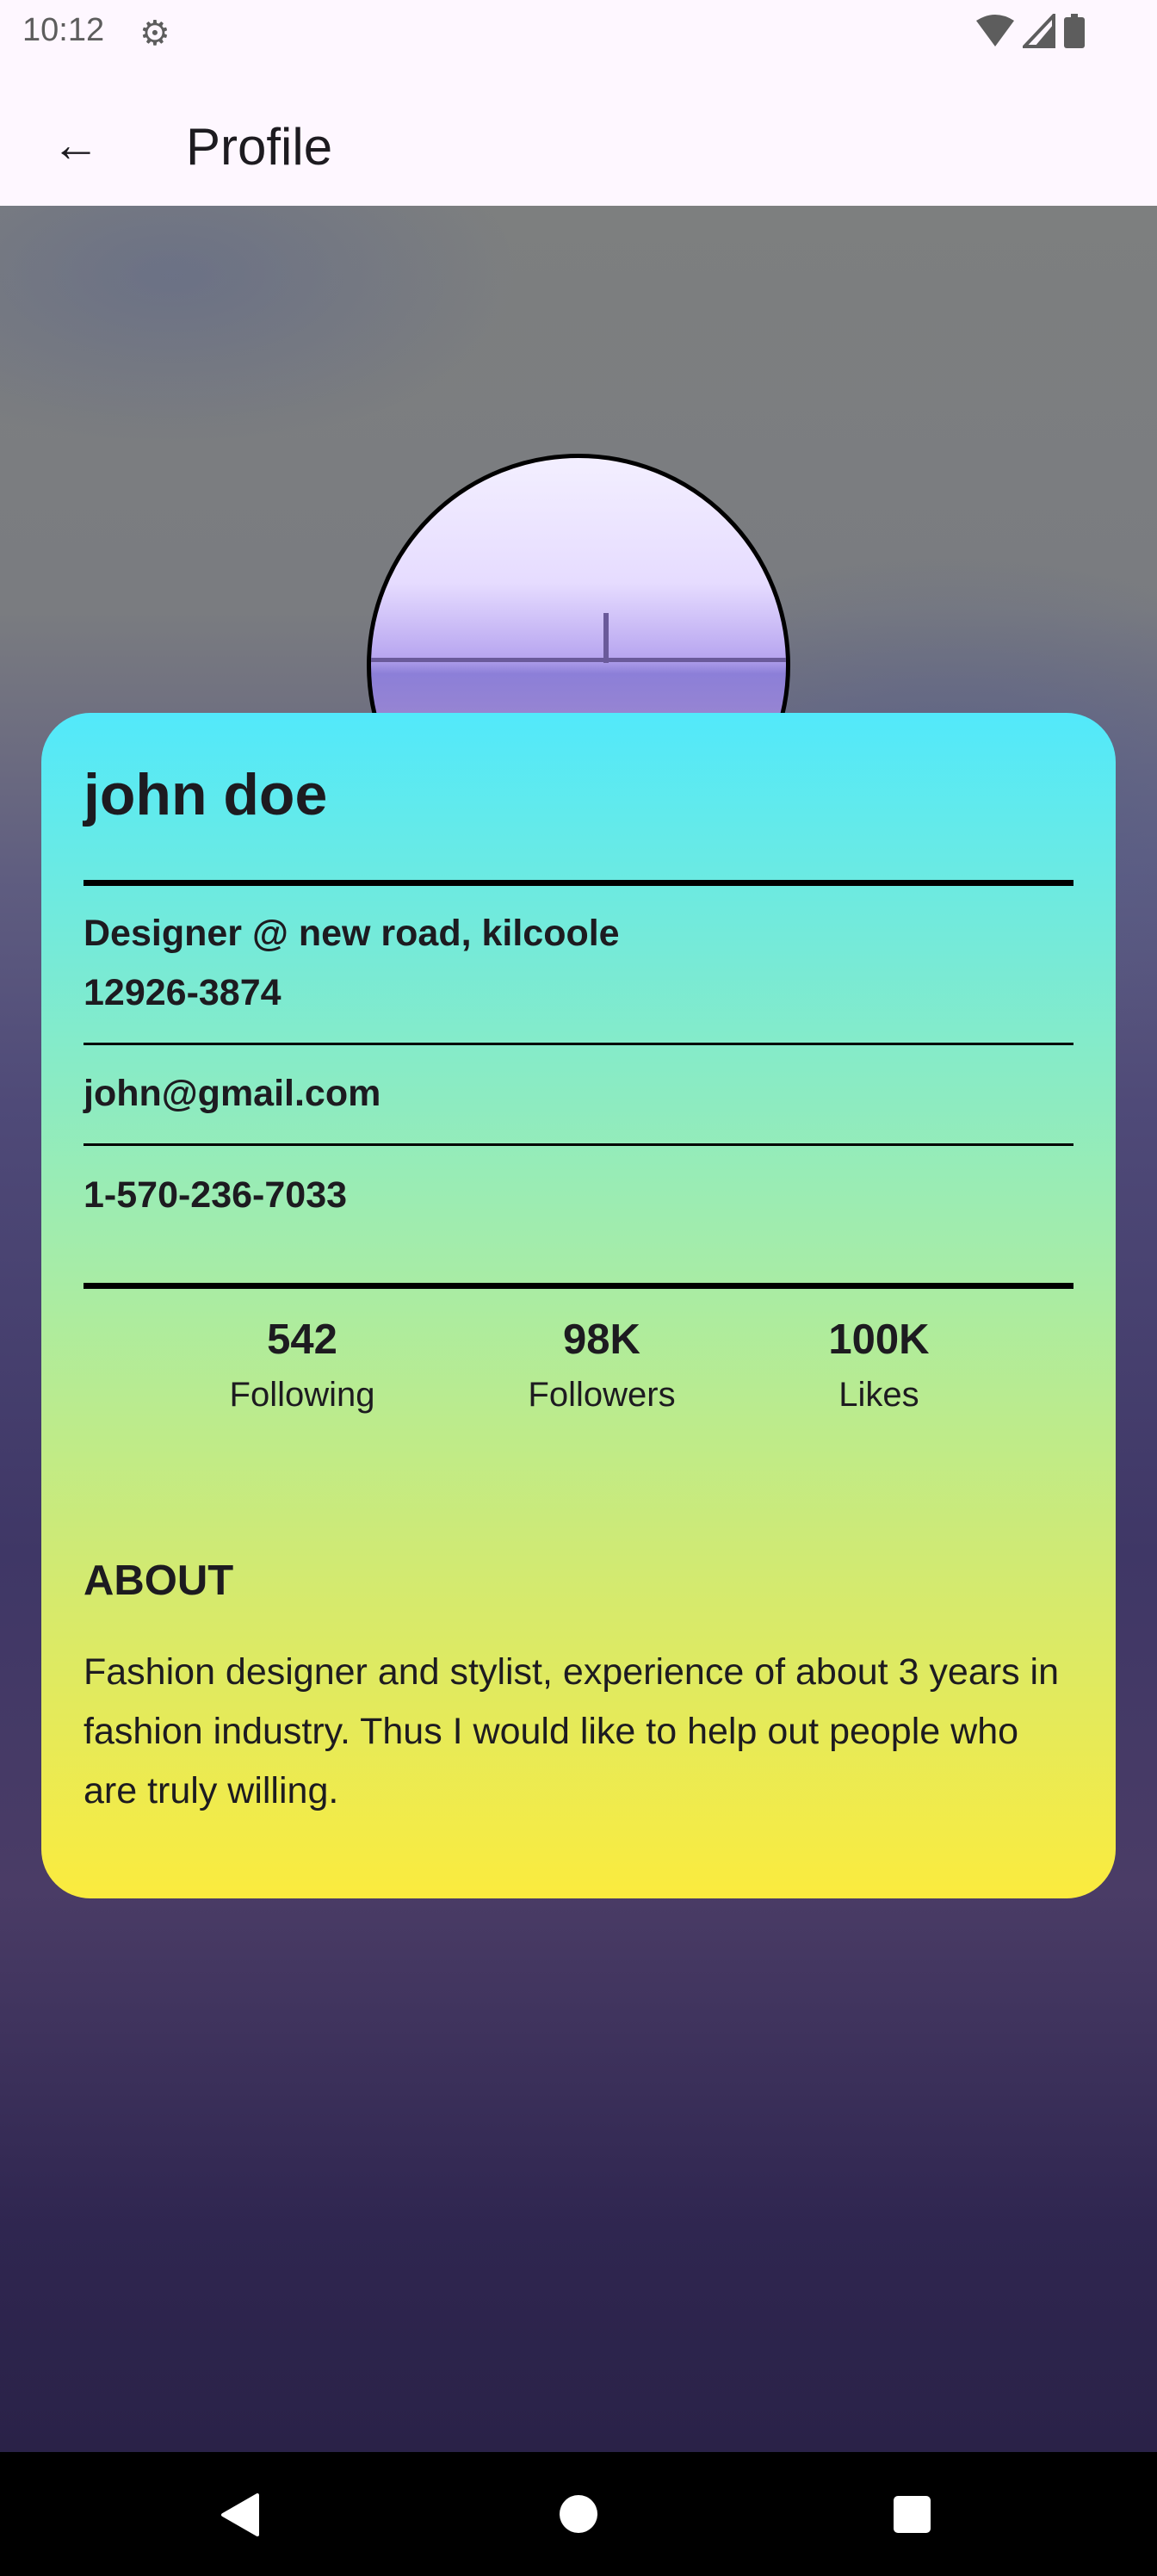 The height and width of the screenshot is (2576, 1157). I want to click on stat-label: Following, so click(302, 1395).